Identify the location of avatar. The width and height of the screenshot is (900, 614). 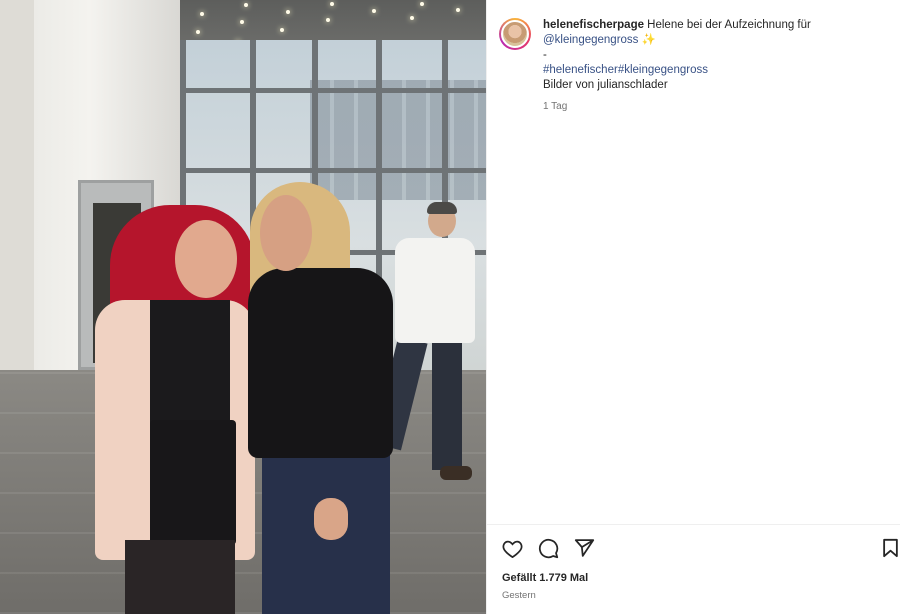
(515, 34).